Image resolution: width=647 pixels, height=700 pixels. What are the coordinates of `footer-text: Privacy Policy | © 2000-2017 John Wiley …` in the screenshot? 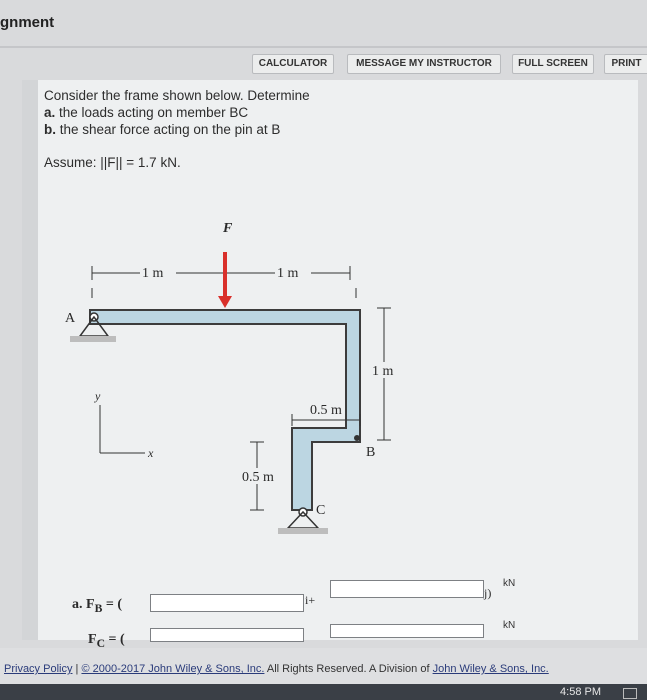 It's located at (276, 669).